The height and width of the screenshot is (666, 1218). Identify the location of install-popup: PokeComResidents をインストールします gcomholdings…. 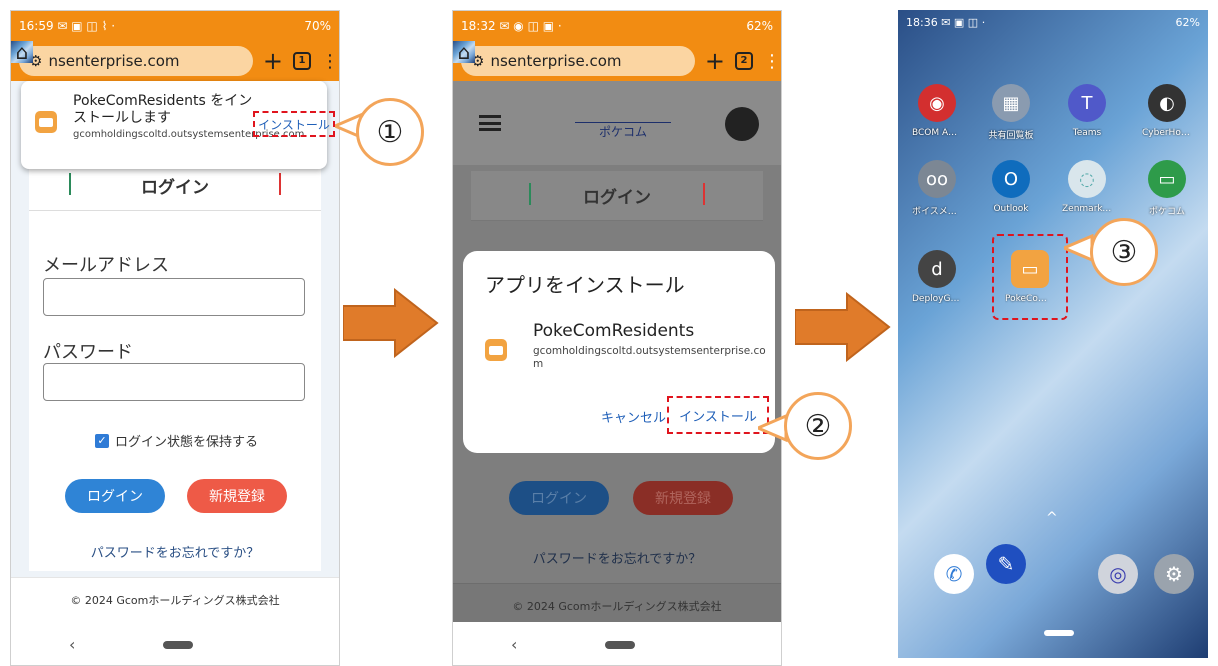
(178, 125).